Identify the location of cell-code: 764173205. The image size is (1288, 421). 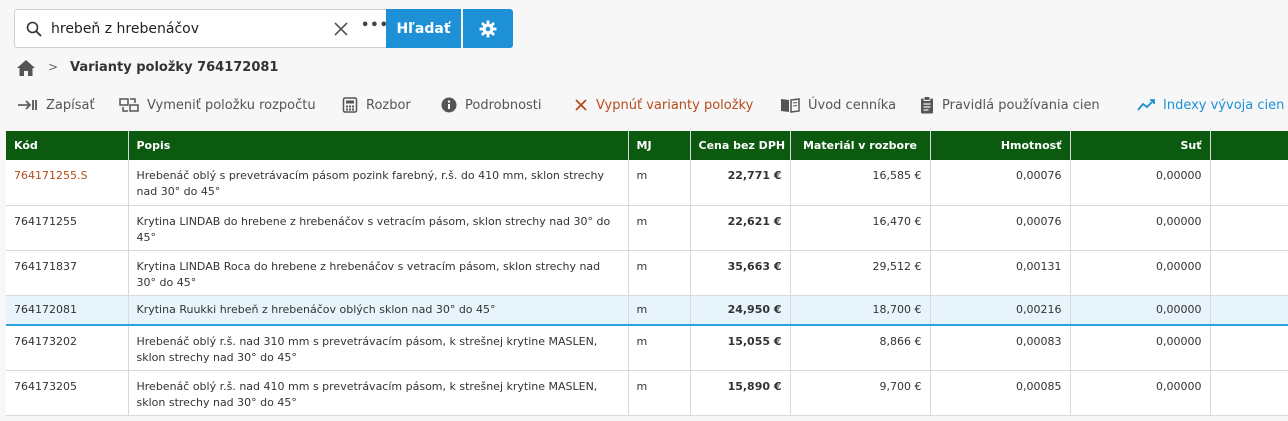
(67, 393).